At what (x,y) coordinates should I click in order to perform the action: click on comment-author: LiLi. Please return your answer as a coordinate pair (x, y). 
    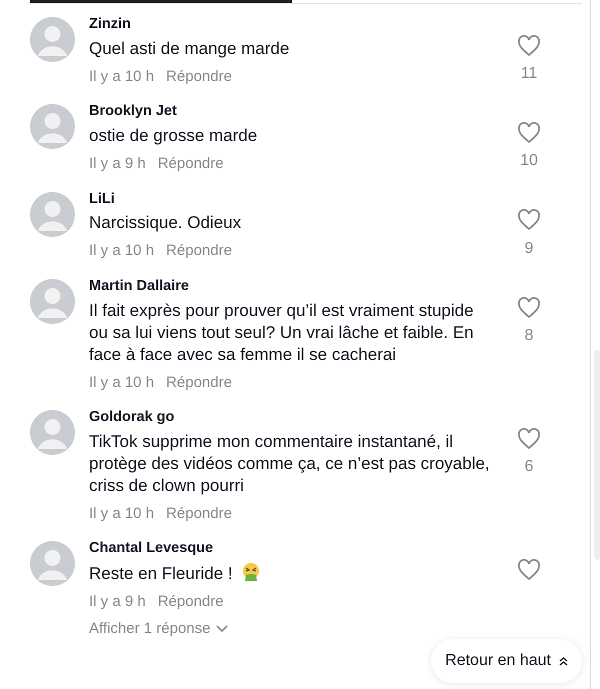
    Looking at the image, I should click on (292, 199).